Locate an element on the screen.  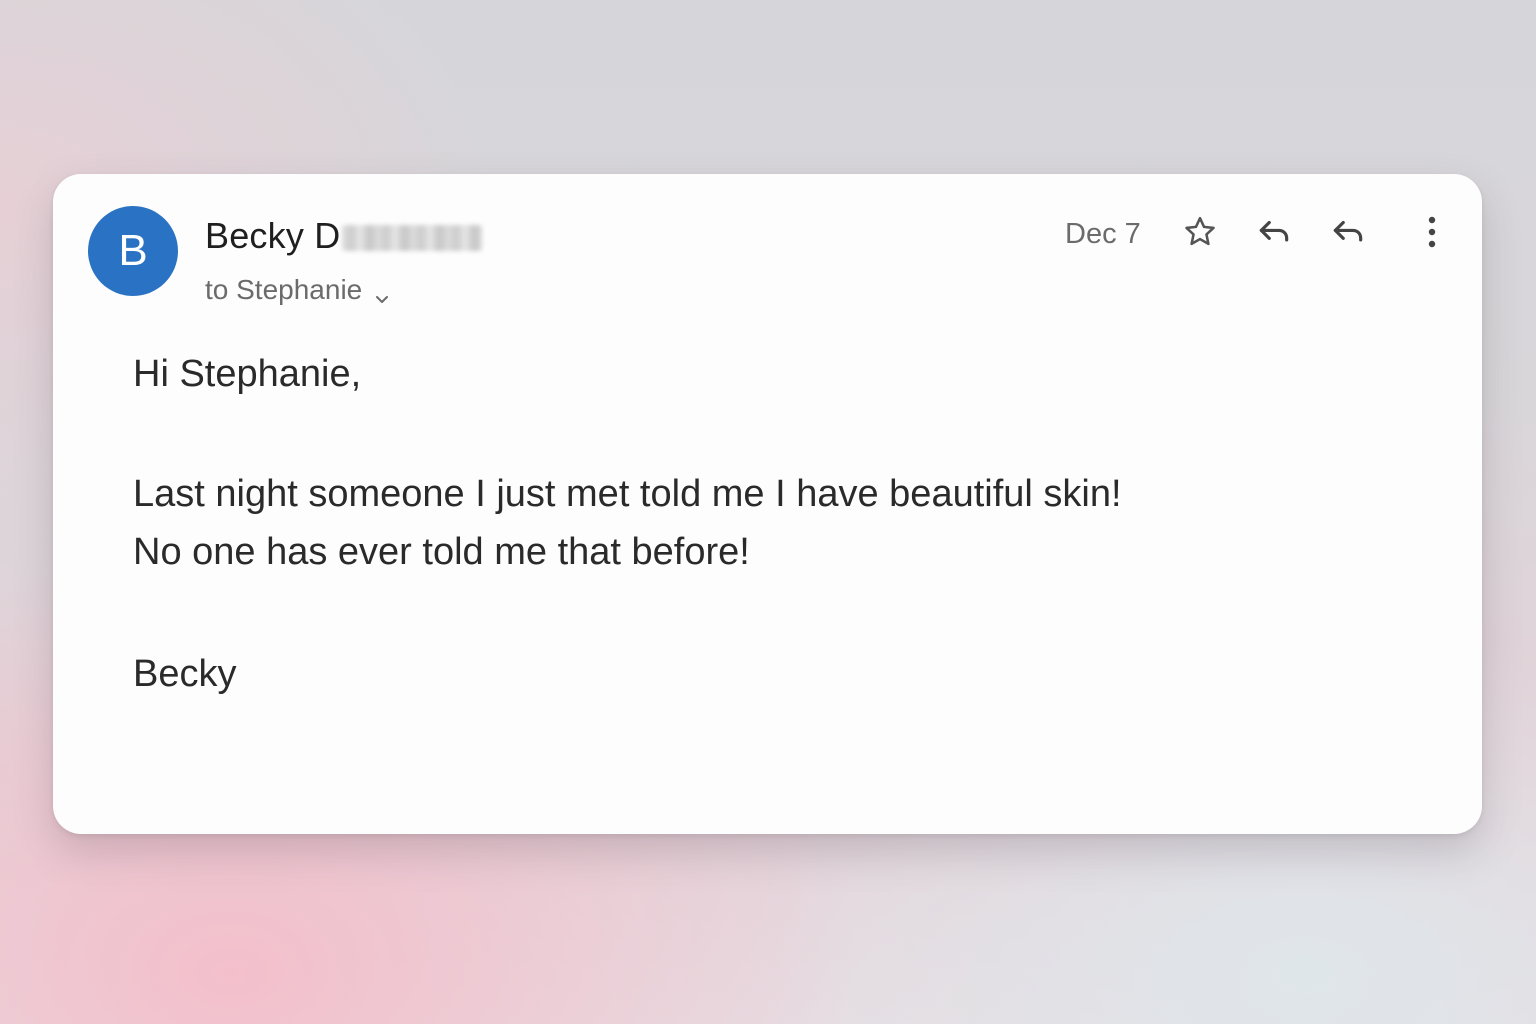
star-button is located at coordinates (1200, 232).